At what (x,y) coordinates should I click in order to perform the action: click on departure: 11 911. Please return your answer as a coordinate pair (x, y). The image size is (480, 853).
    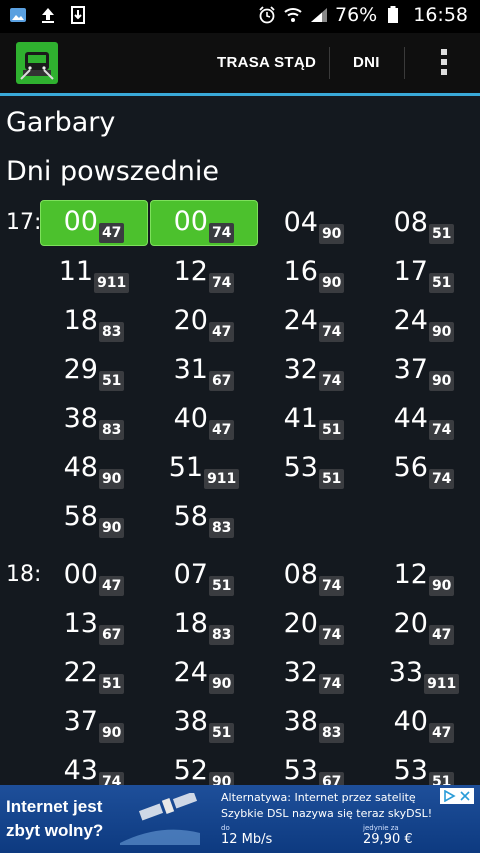
    Looking at the image, I should click on (94, 272).